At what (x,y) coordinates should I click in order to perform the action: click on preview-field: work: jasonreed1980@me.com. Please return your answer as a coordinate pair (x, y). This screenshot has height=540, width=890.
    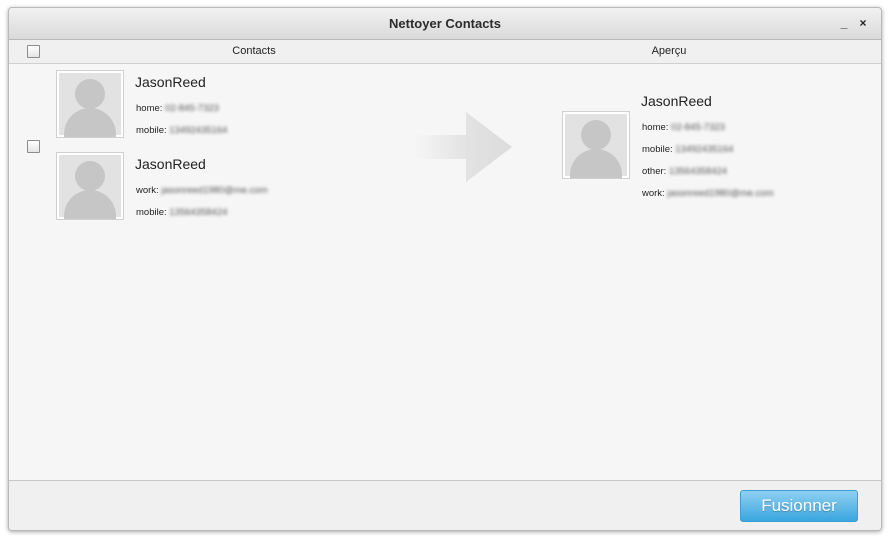
    Looking at the image, I should click on (708, 193).